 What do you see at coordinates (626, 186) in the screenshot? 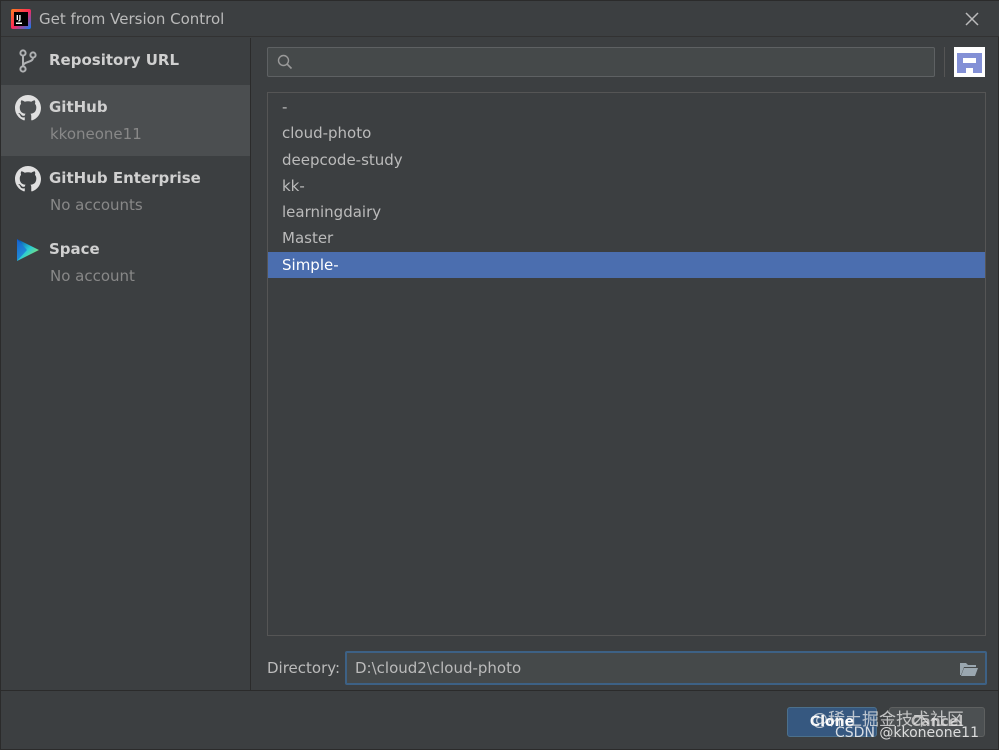
I see `repository-list-item: kk-` at bounding box center [626, 186].